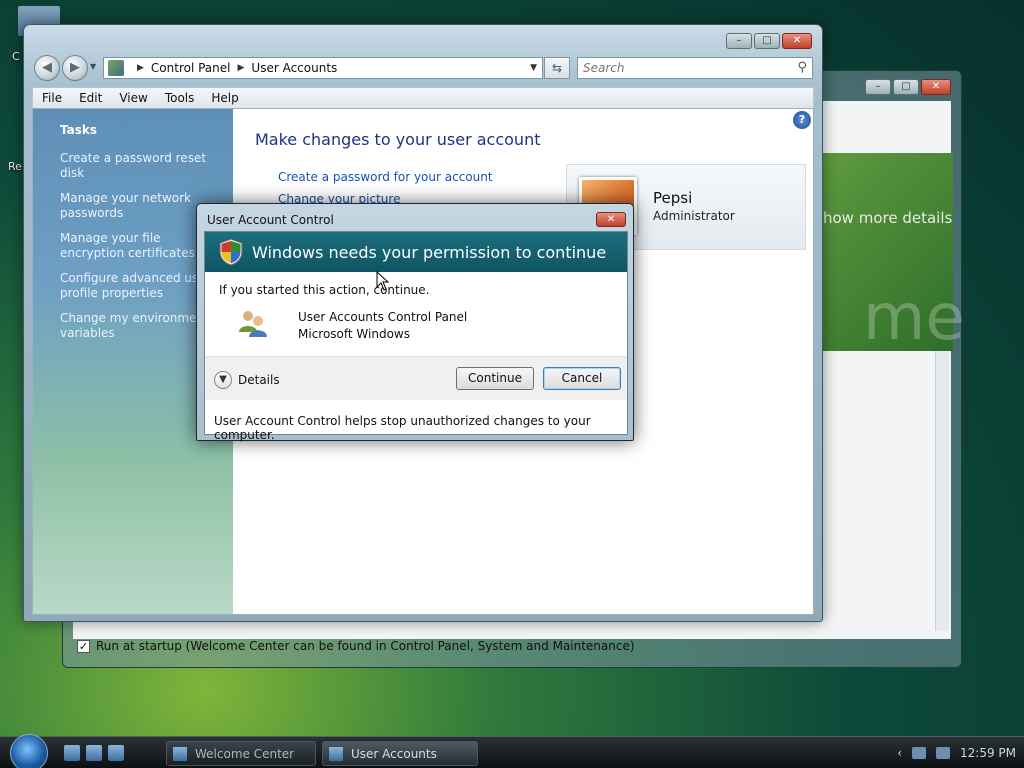 The image size is (1024, 768). What do you see at coordinates (942, 491) in the screenshot?
I see `welcome-scrollbar` at bounding box center [942, 491].